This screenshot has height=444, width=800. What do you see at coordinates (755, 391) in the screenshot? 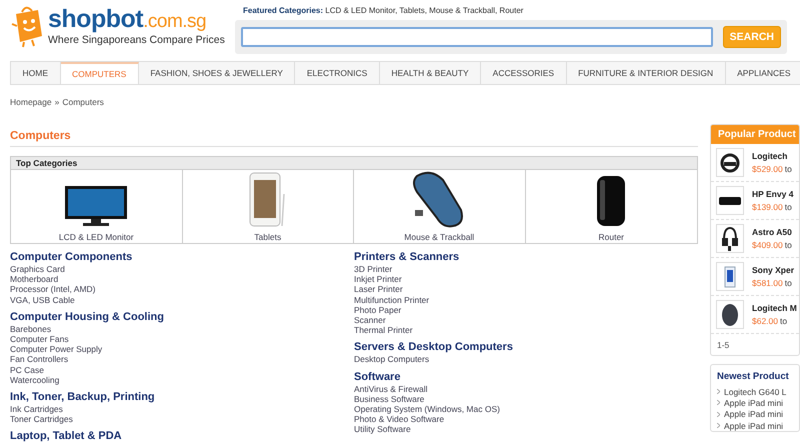
I see `product-link: Logitech G640 L` at bounding box center [755, 391].